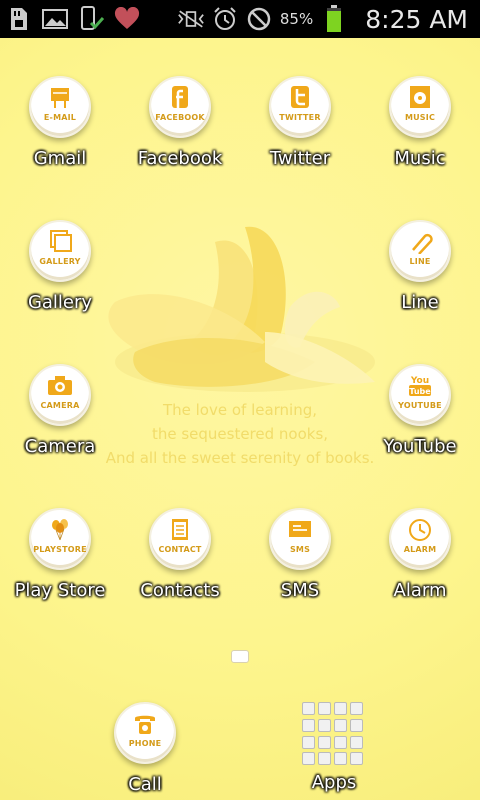 This screenshot has height=800, width=480. I want to click on twitter-icon: TWITTER, so click(300, 107).